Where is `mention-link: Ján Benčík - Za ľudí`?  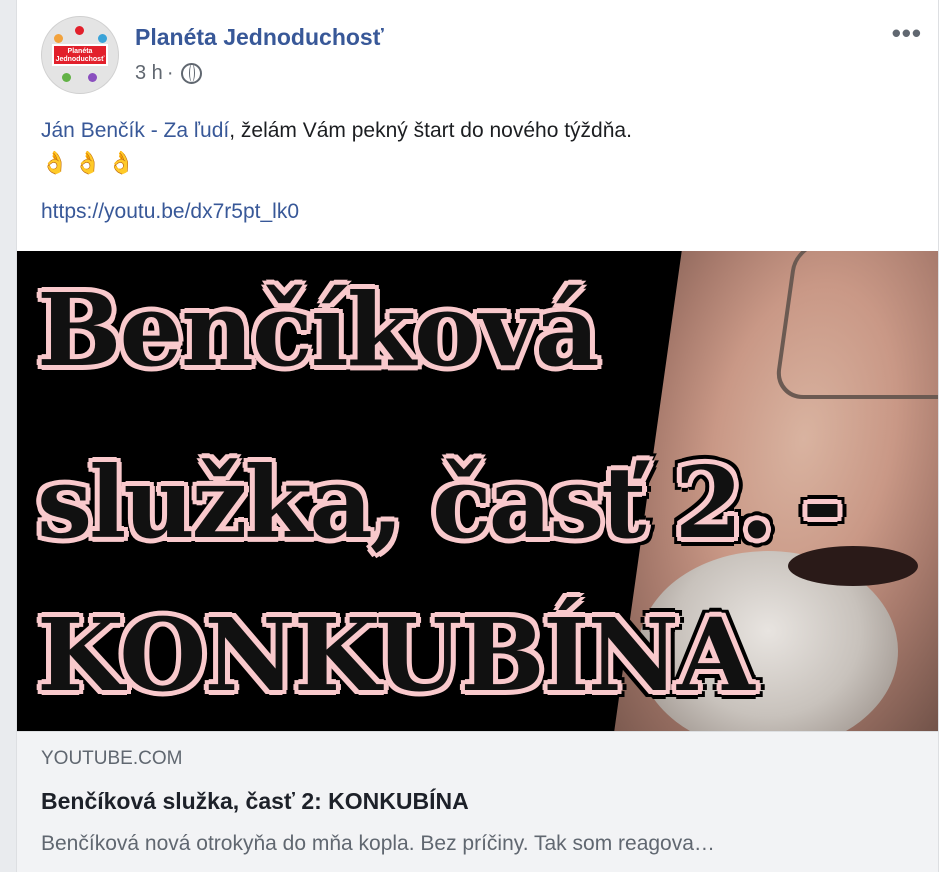
mention-link: Ján Benčík - Za ľudí is located at coordinates (135, 130).